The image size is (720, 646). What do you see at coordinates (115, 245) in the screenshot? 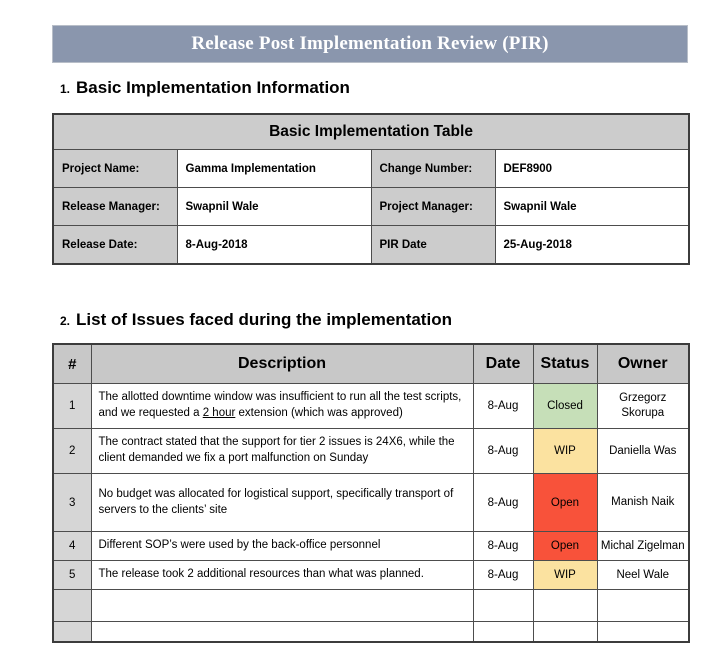
I see `release-date-label: Release Date:` at bounding box center [115, 245].